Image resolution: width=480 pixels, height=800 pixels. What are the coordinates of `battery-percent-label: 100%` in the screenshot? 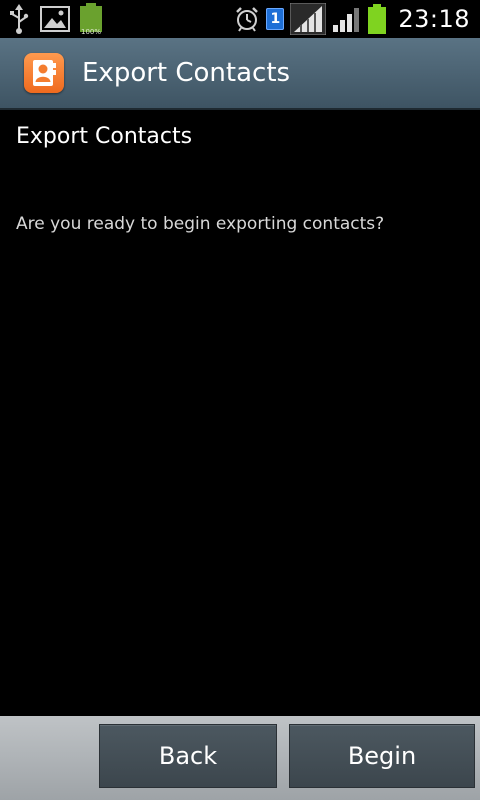 It's located at (90, 32).